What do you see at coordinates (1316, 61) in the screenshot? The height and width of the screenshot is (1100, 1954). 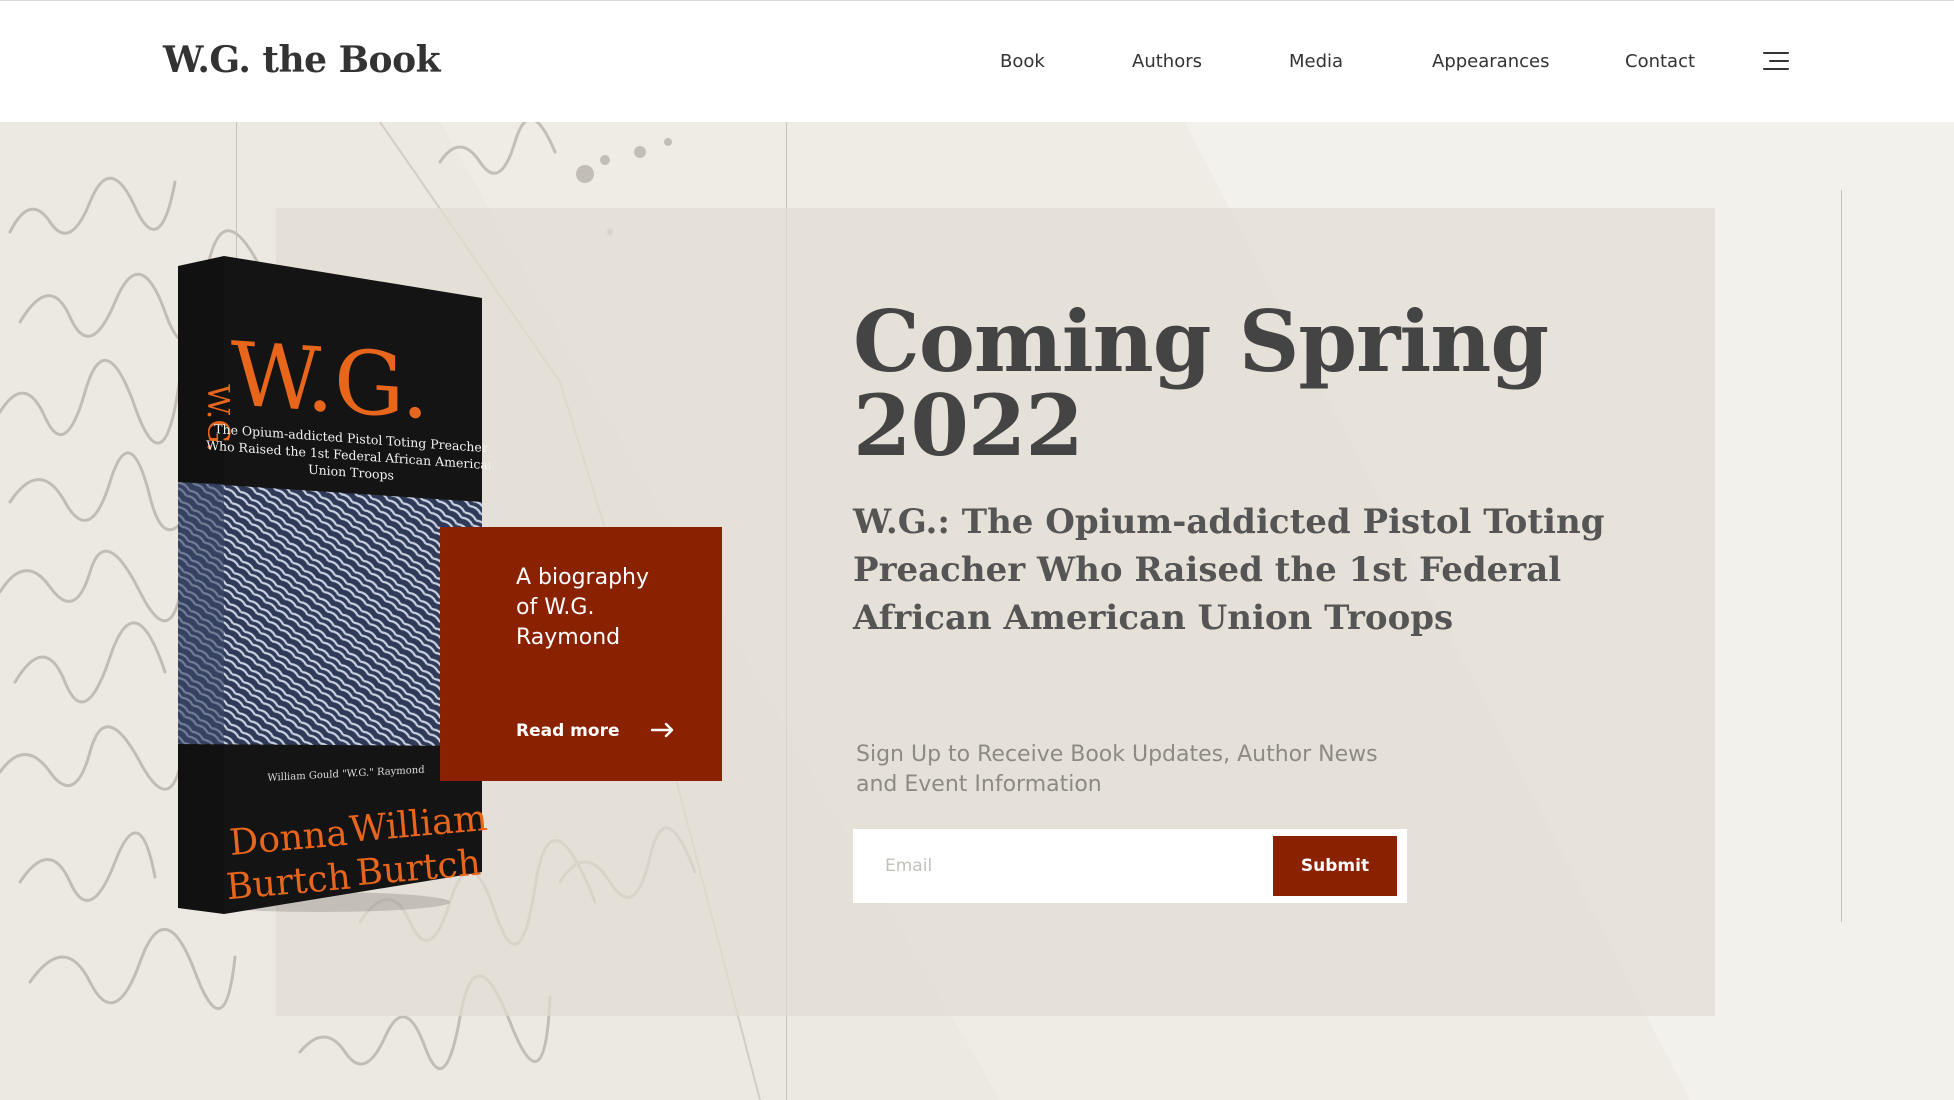 I see `nav-item-media: Media` at bounding box center [1316, 61].